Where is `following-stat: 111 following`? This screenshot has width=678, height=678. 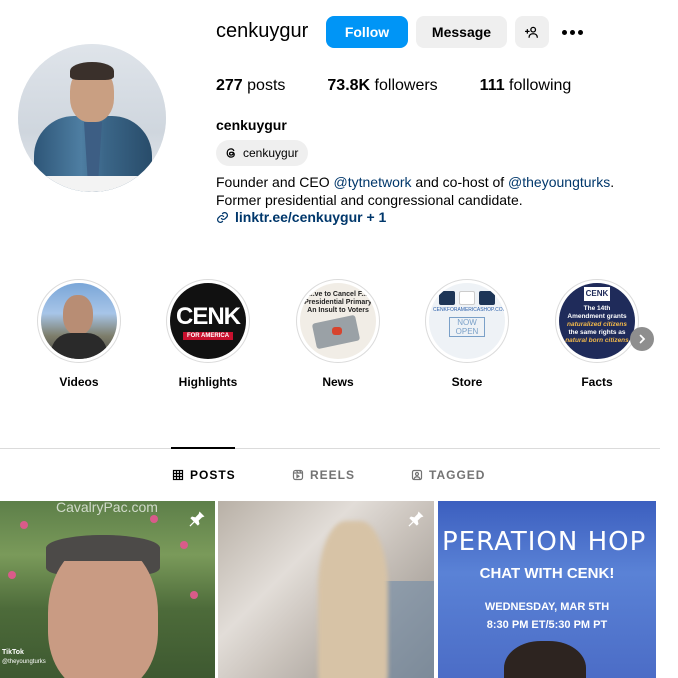
following-stat: 111 following is located at coordinates (526, 86).